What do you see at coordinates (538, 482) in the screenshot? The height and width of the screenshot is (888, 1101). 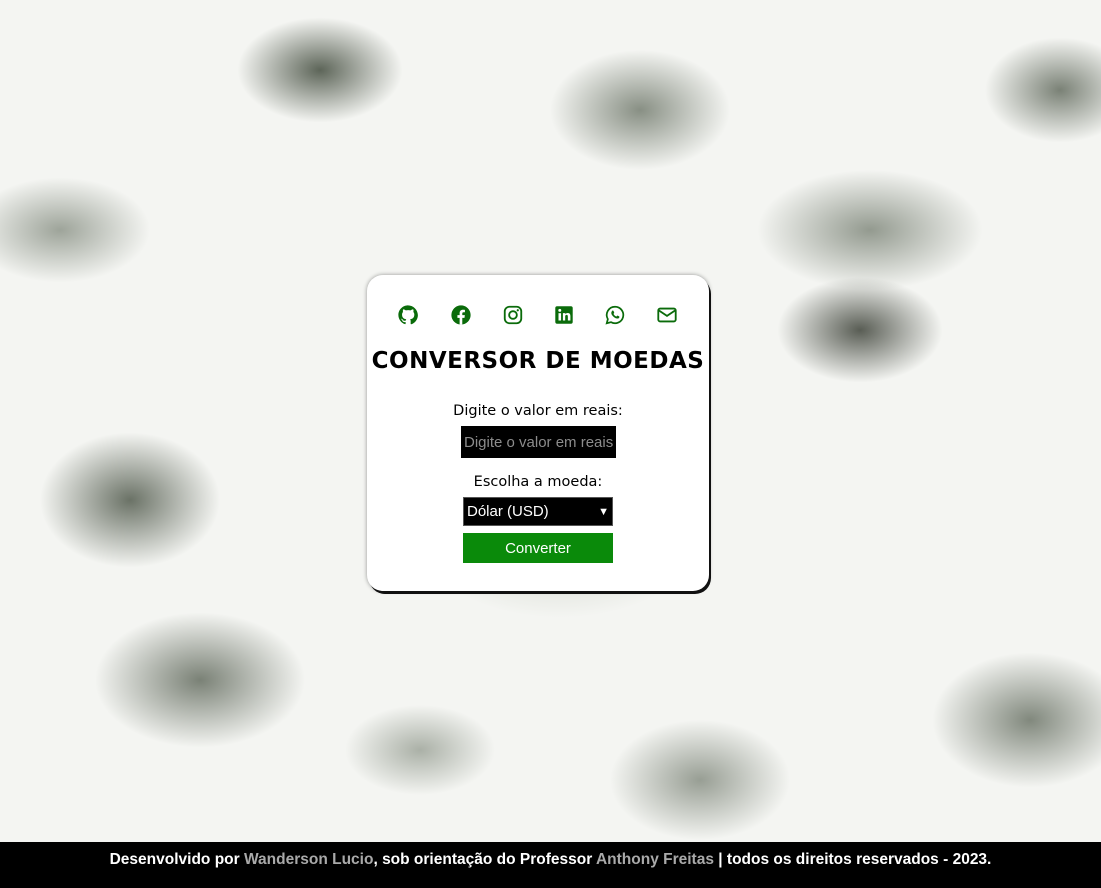 I see `currency-label: Escolha a moeda:` at bounding box center [538, 482].